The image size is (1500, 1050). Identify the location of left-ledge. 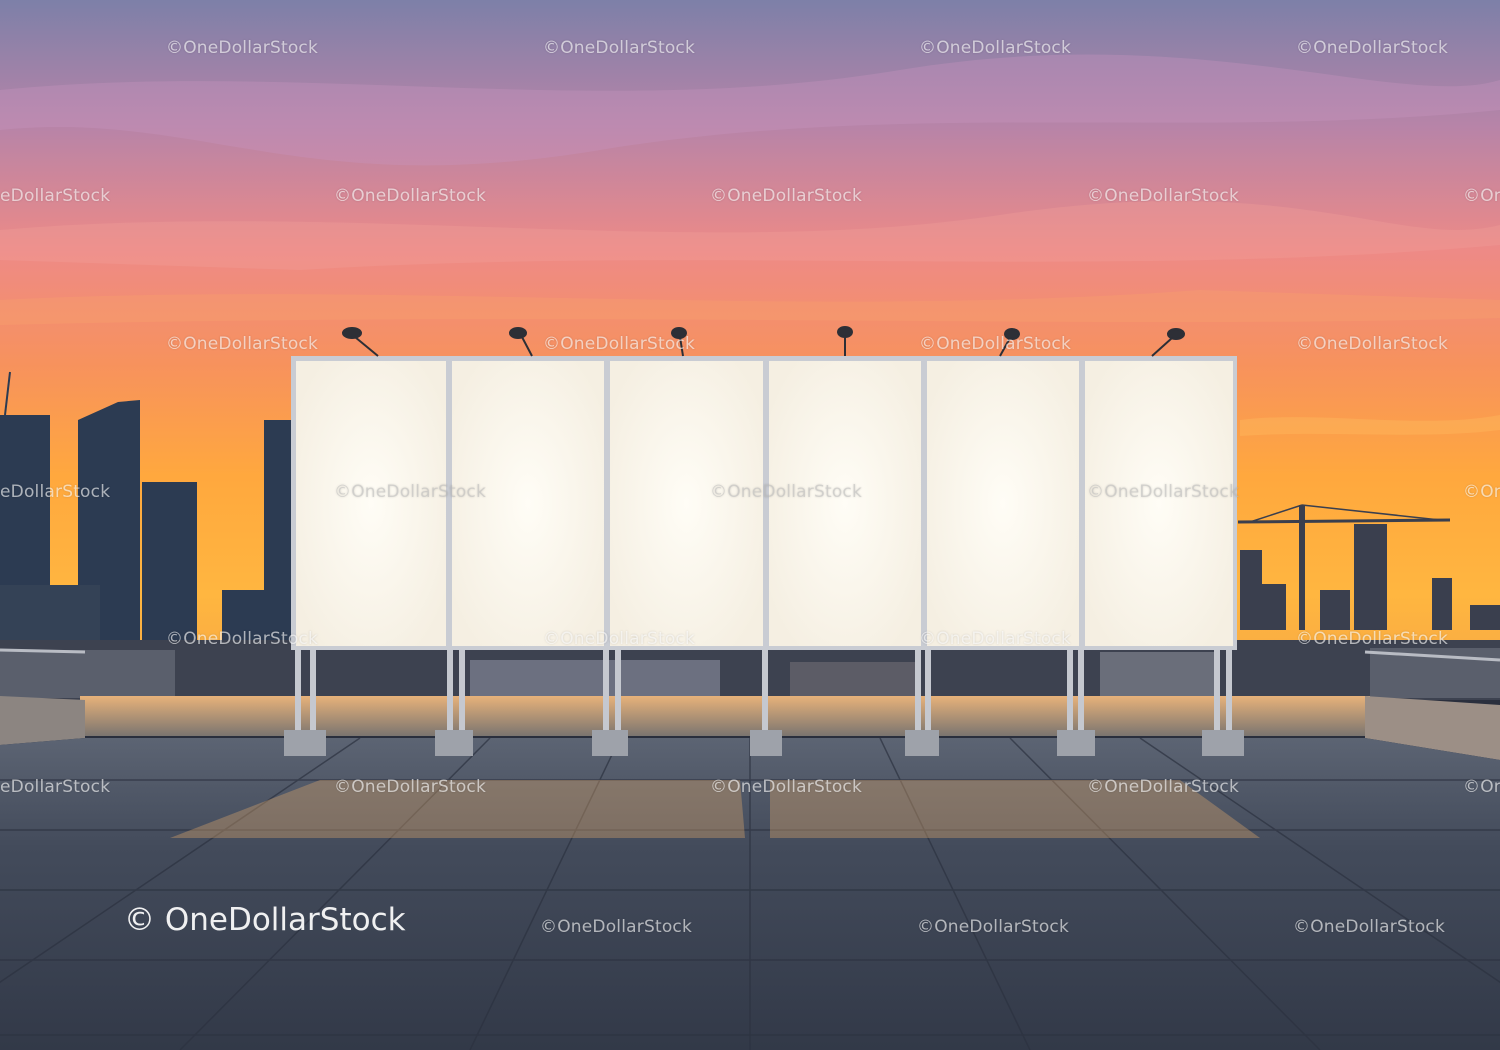
(42, 720).